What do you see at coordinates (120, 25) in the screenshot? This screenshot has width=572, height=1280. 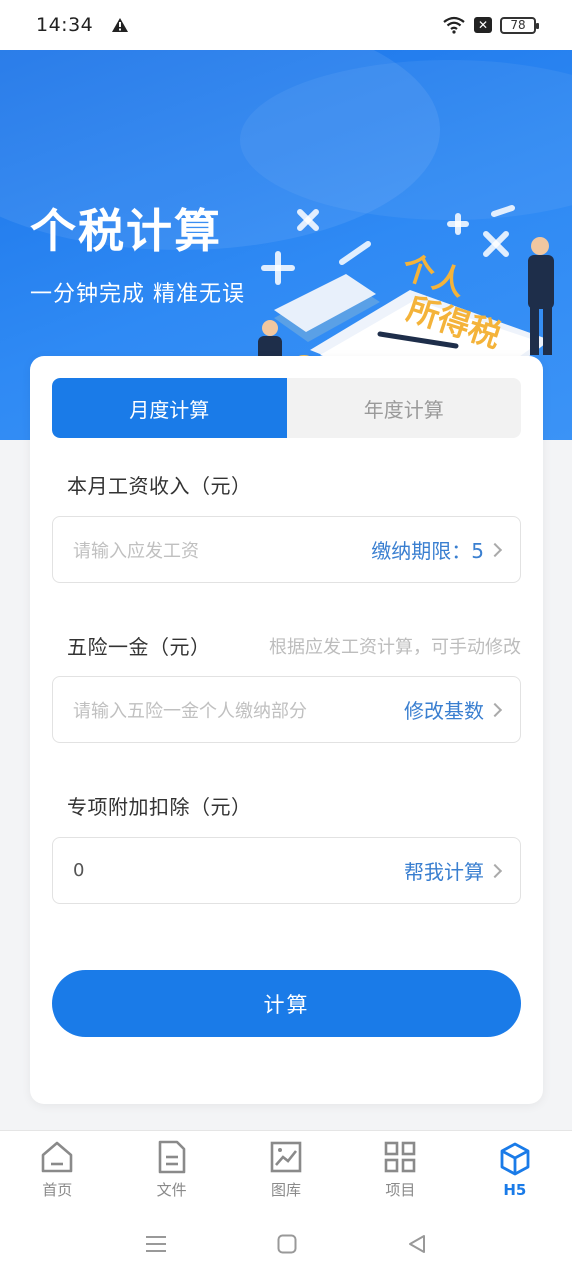 I see `warning-icon` at bounding box center [120, 25].